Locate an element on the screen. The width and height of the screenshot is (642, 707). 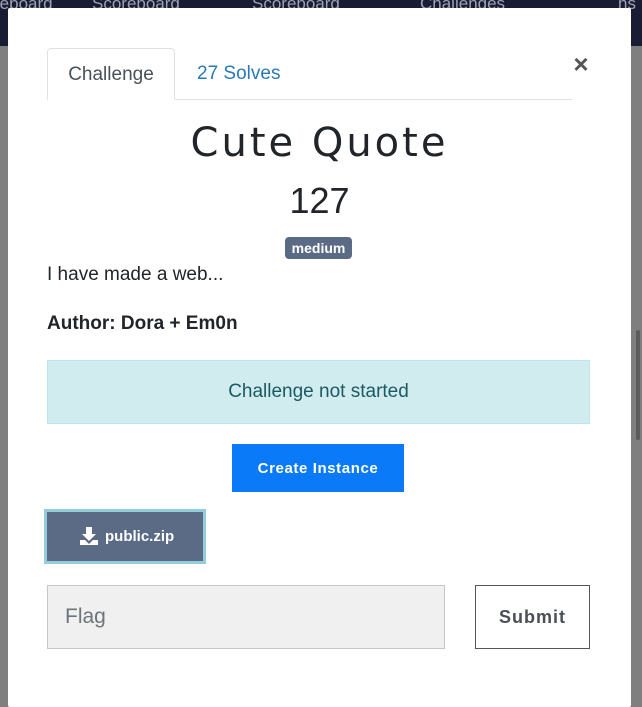
download-file-button: public.zip is located at coordinates (125, 536).